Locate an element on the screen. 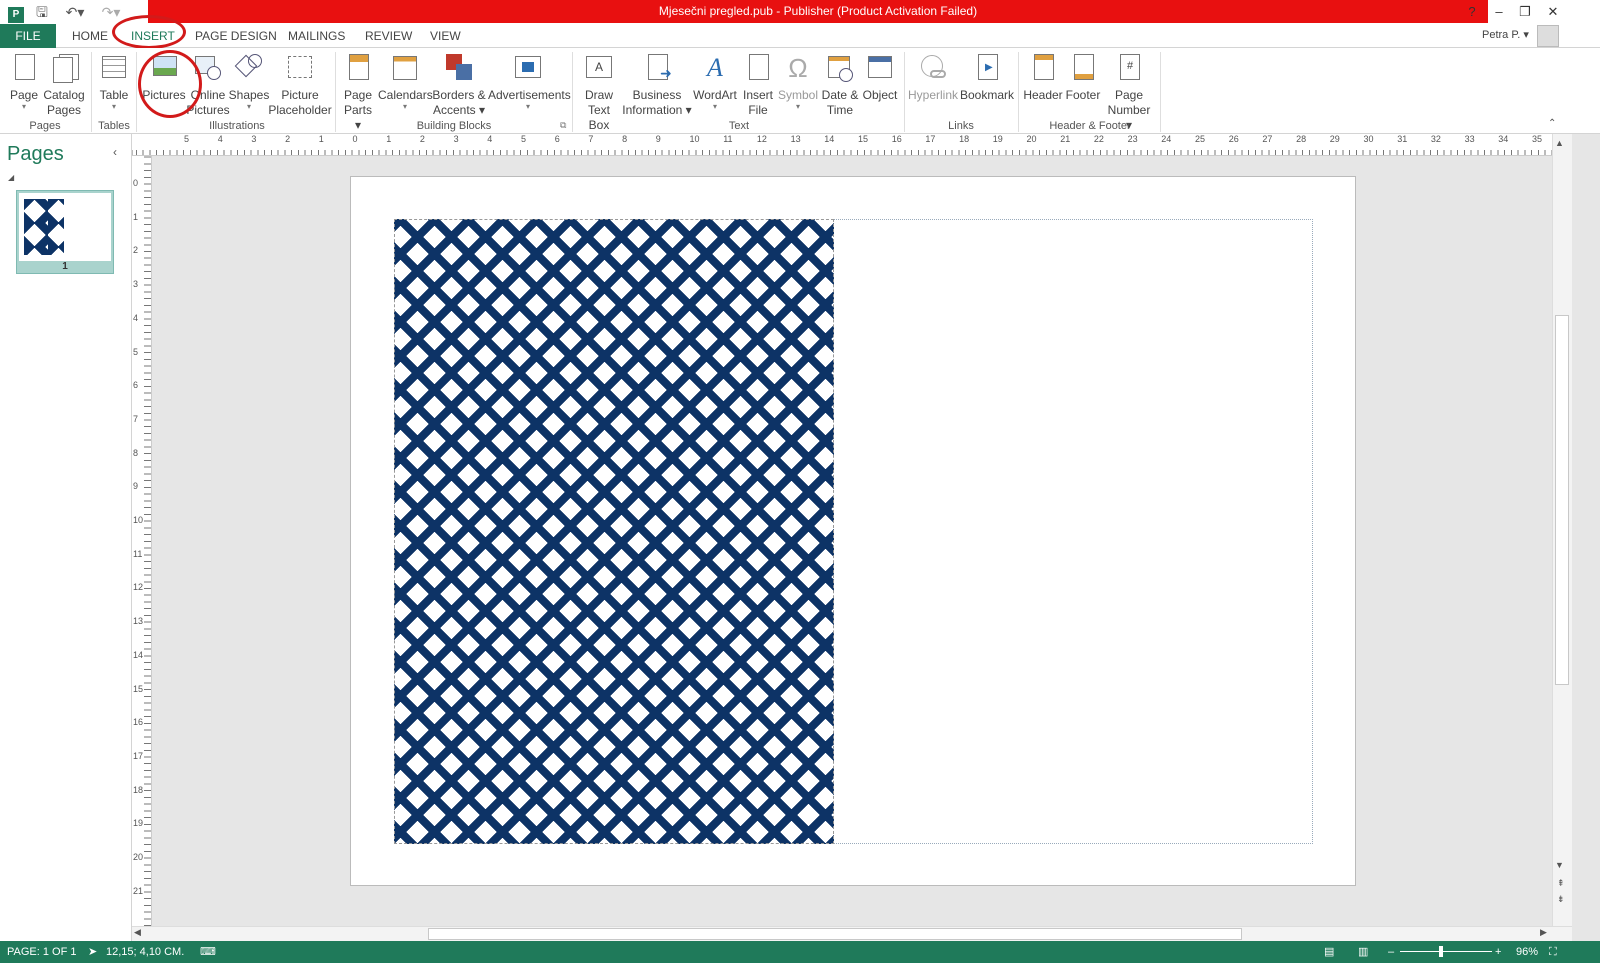  tab-mailings: MAILINGS is located at coordinates (316, 36).